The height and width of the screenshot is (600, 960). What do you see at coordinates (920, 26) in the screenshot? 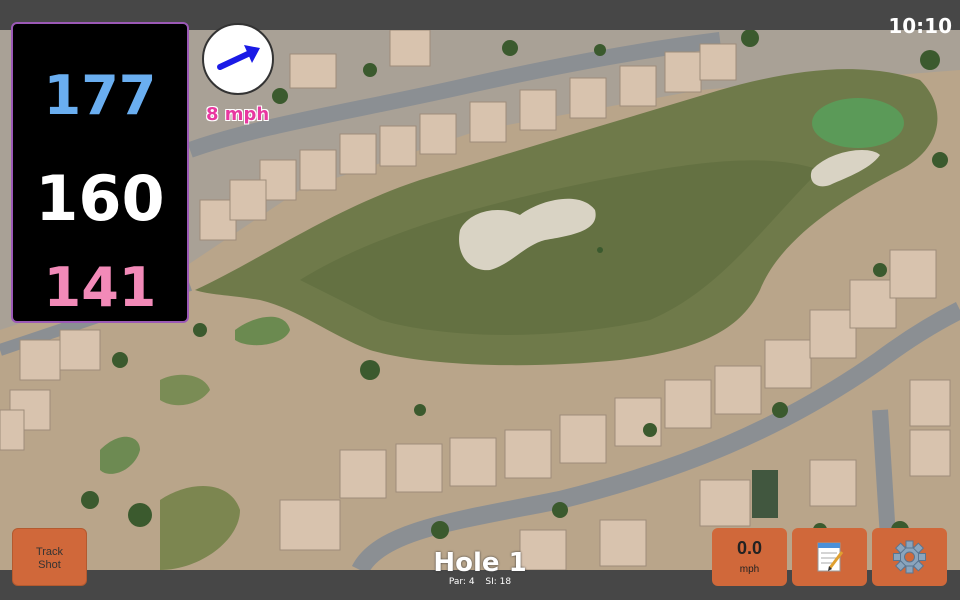
I see `clock-time: 10:10` at bounding box center [920, 26].